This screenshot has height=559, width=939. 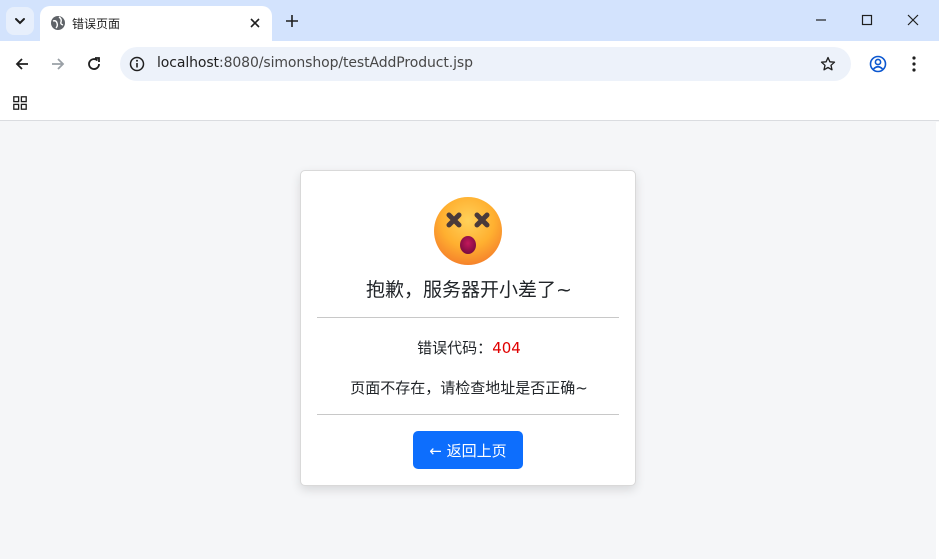 I want to click on back-to-previous-button: ← 返回上页, so click(x=468, y=450).